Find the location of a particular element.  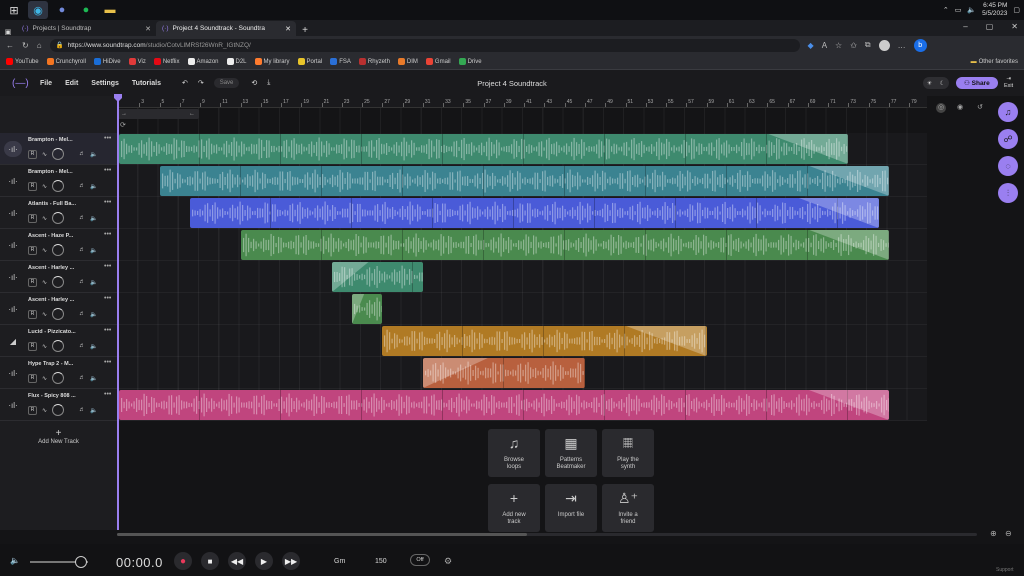

zoom-out-icon: ⊖ is located at coordinates (1008, 533).